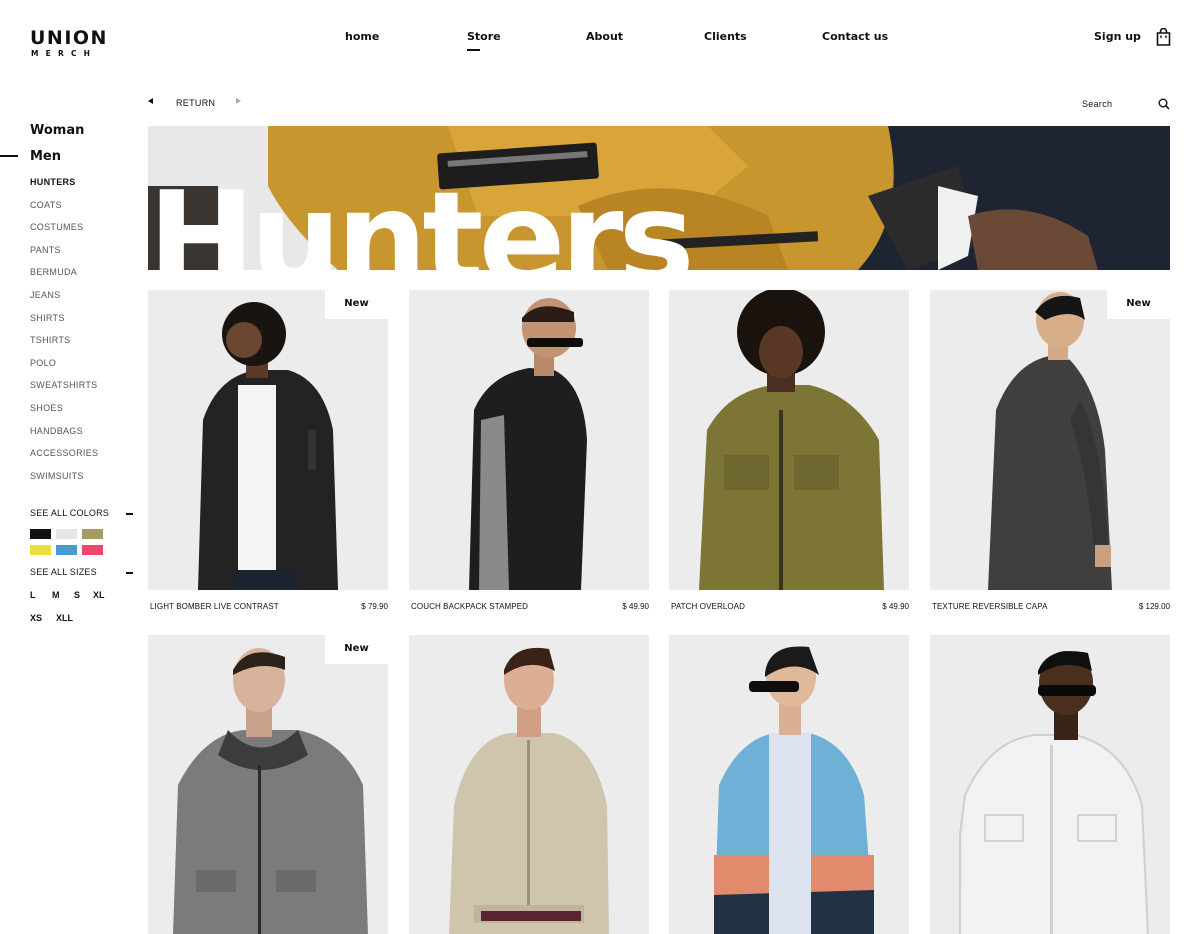  Describe the element at coordinates (1117, 36) in the screenshot. I see `signup-link: Sign up` at that location.